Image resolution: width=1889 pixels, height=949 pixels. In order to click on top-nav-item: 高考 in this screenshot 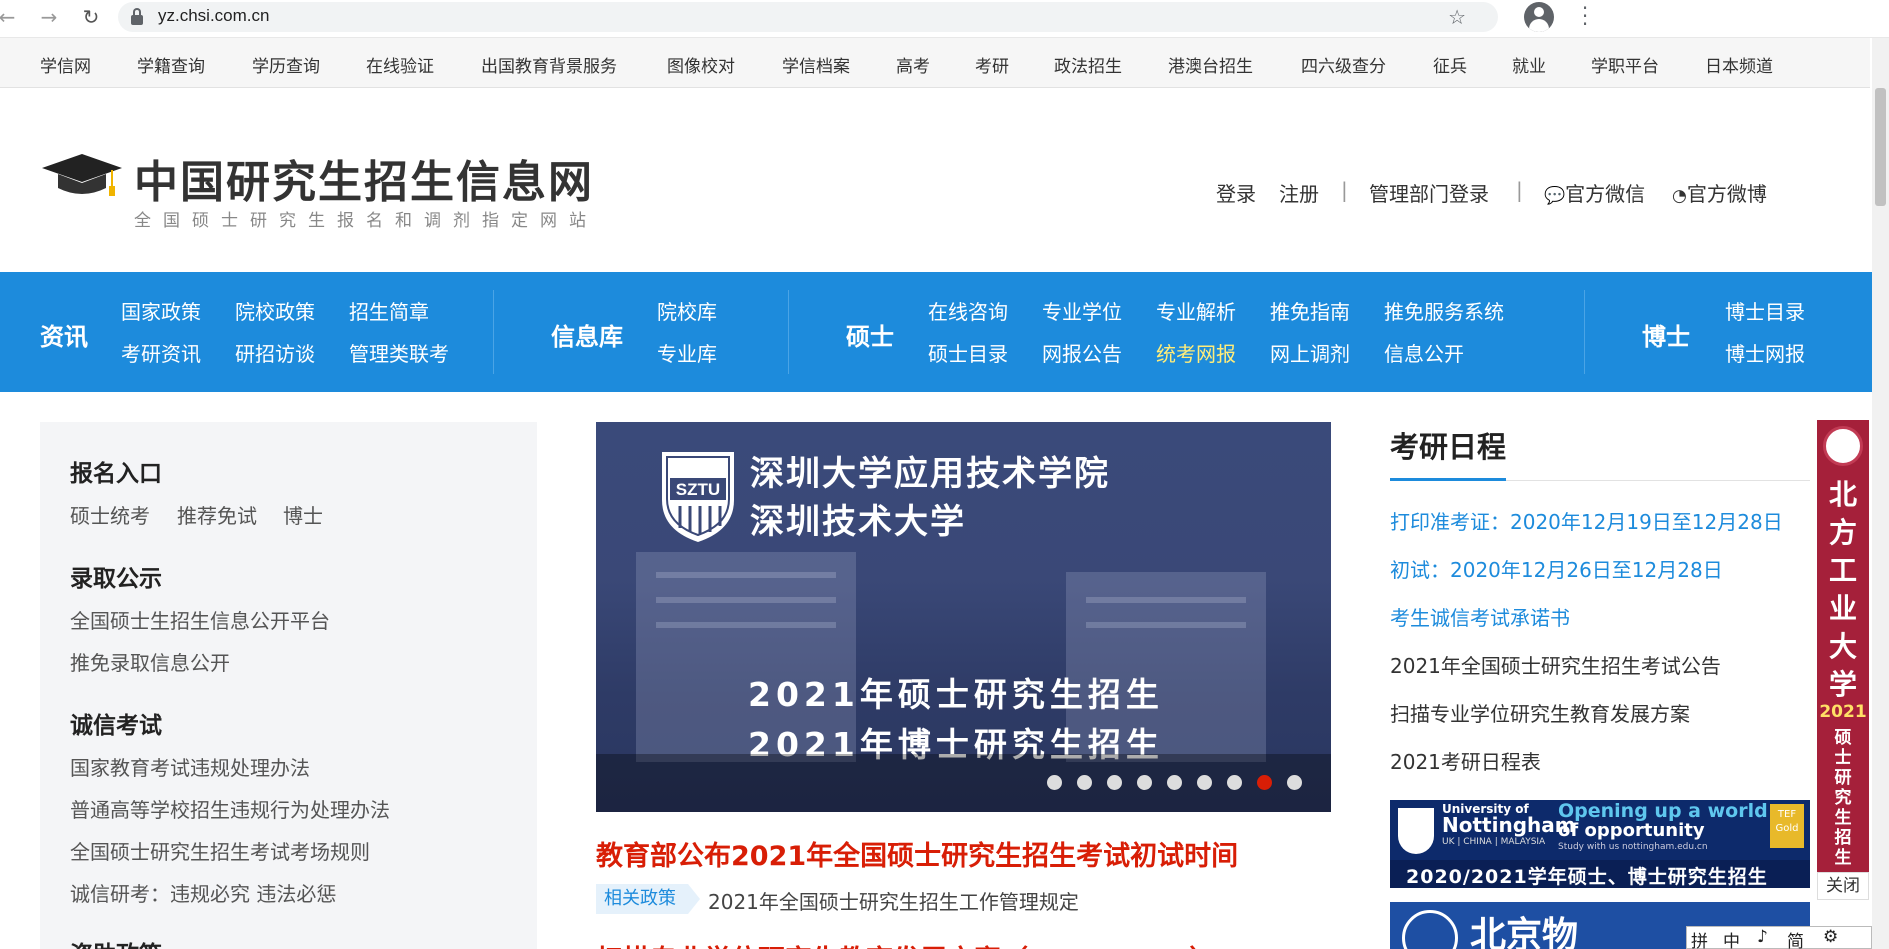, I will do `click(913, 64)`.